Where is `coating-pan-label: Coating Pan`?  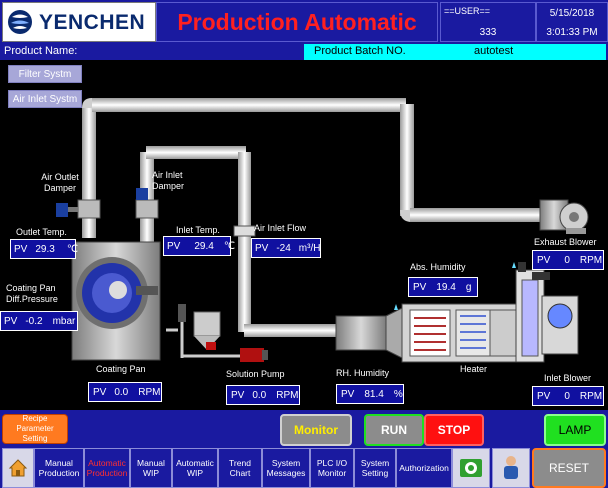
coating-pan-label: Coating Pan is located at coordinates (121, 369).